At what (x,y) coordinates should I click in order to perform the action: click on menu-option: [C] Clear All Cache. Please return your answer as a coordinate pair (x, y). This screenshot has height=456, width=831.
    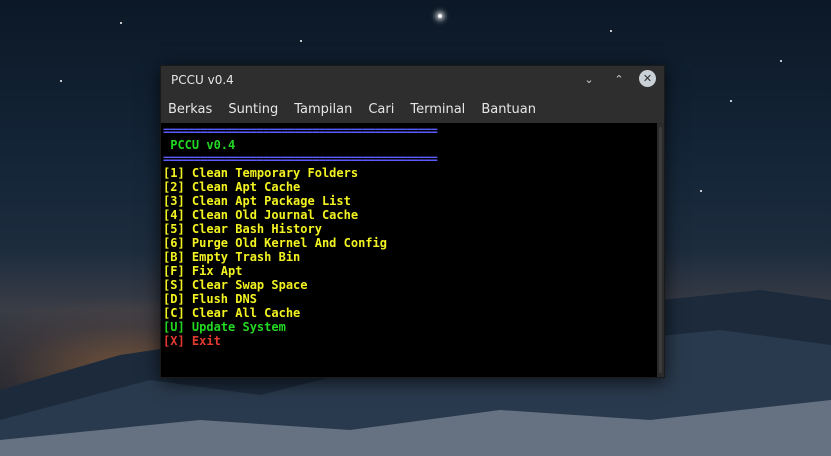
    Looking at the image, I should click on (409, 313).